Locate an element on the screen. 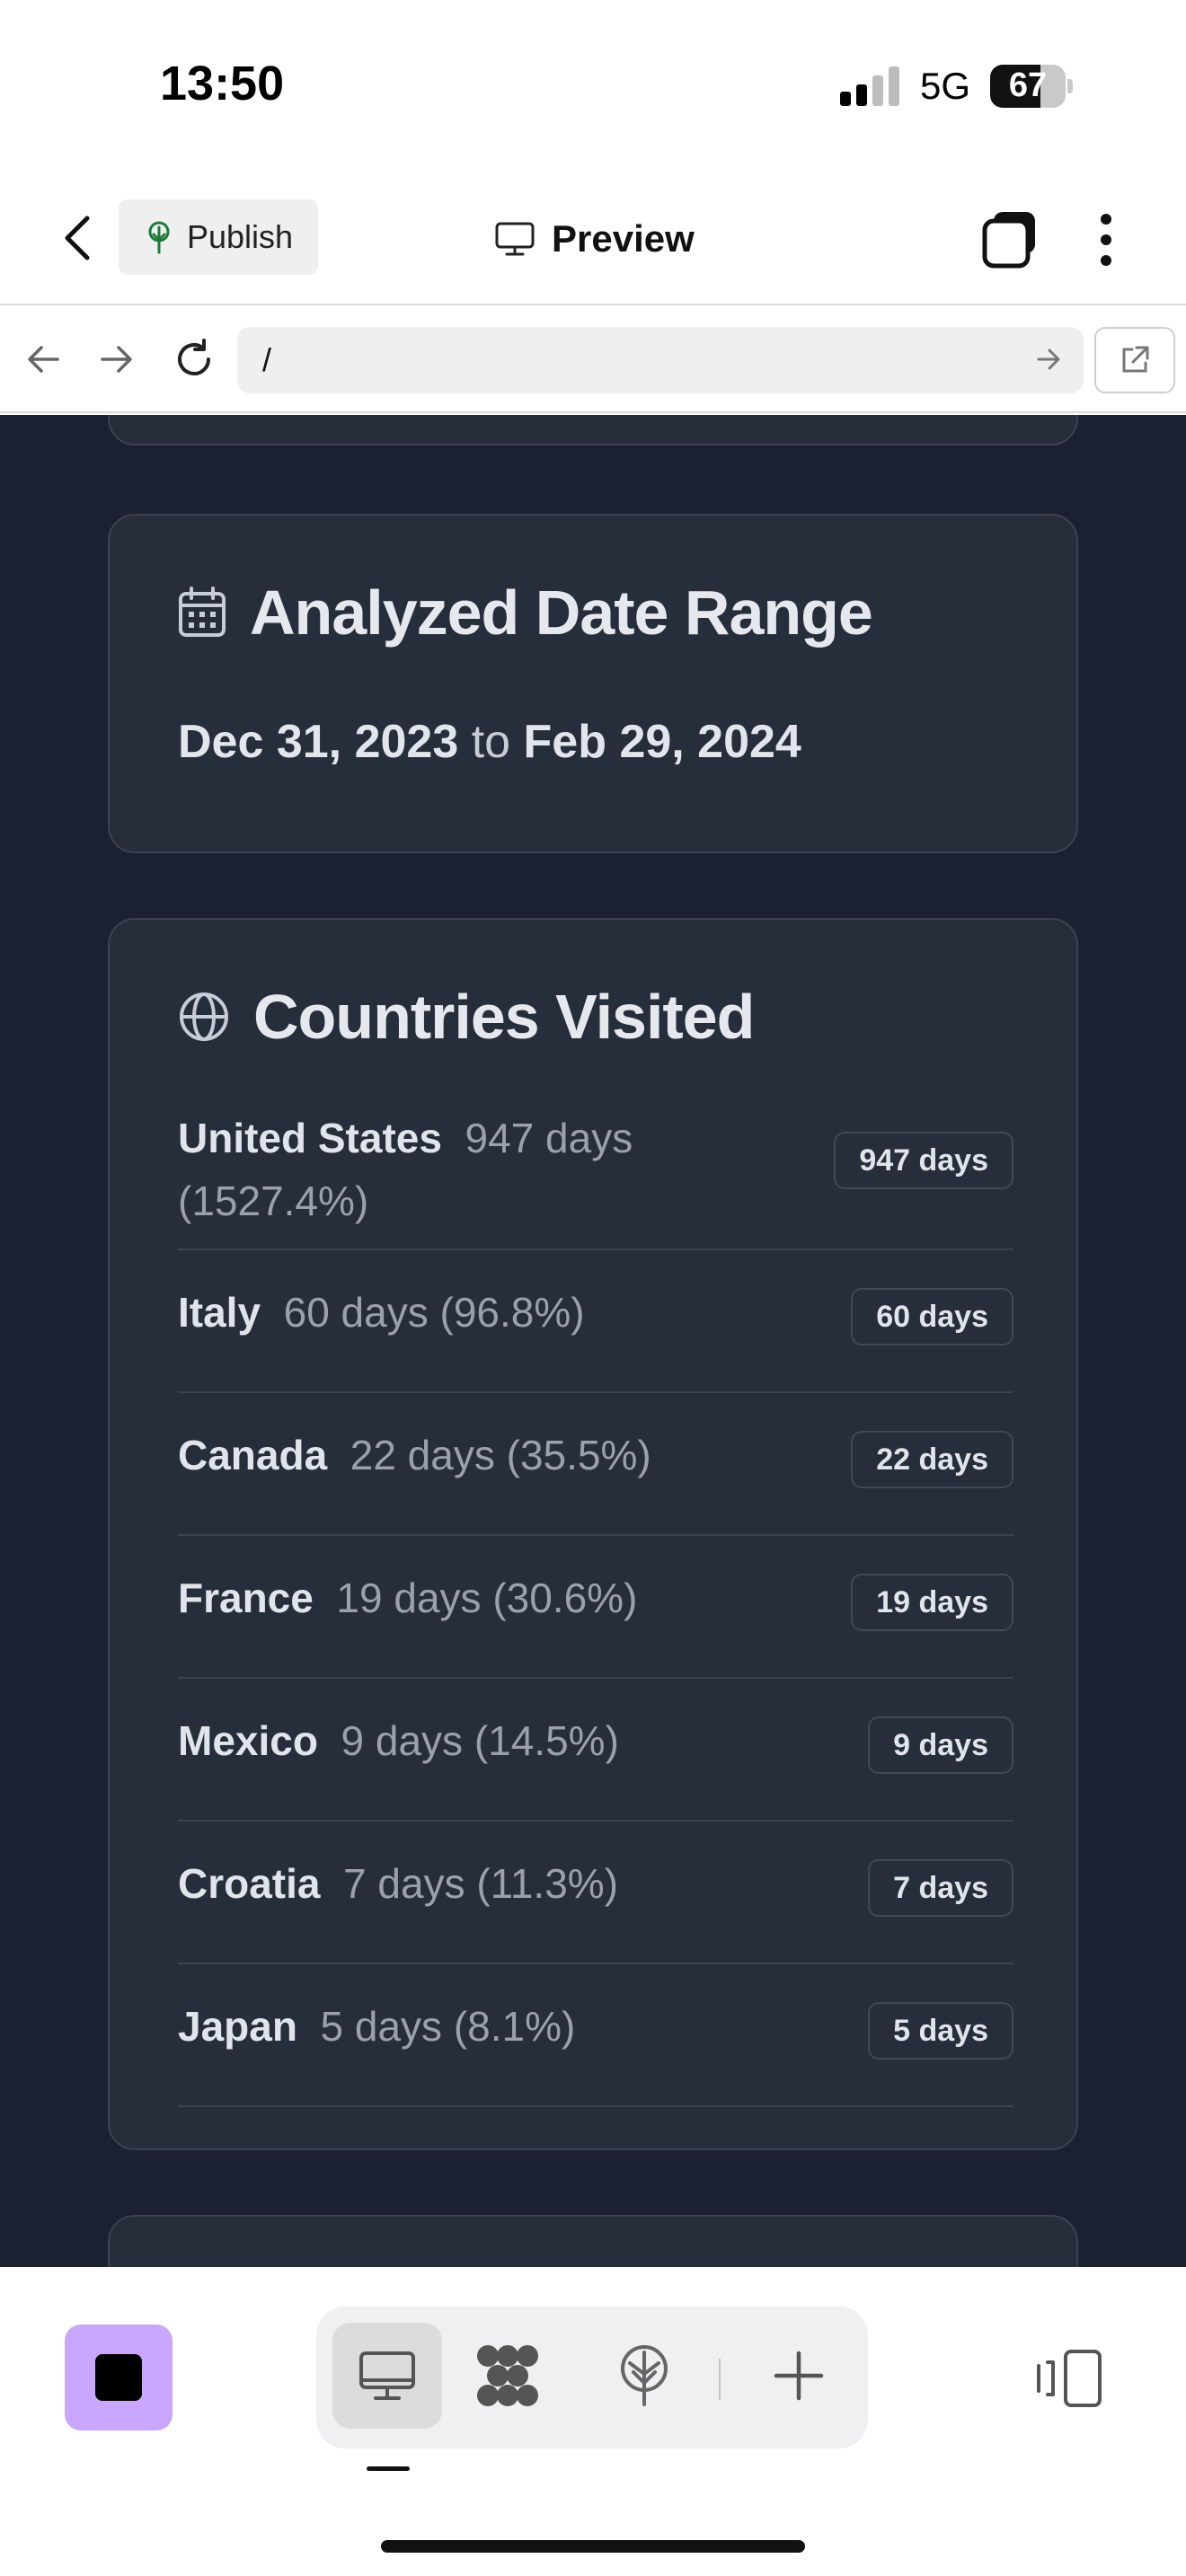 The width and height of the screenshot is (1186, 2576). country-name: Japan is located at coordinates (237, 2026).